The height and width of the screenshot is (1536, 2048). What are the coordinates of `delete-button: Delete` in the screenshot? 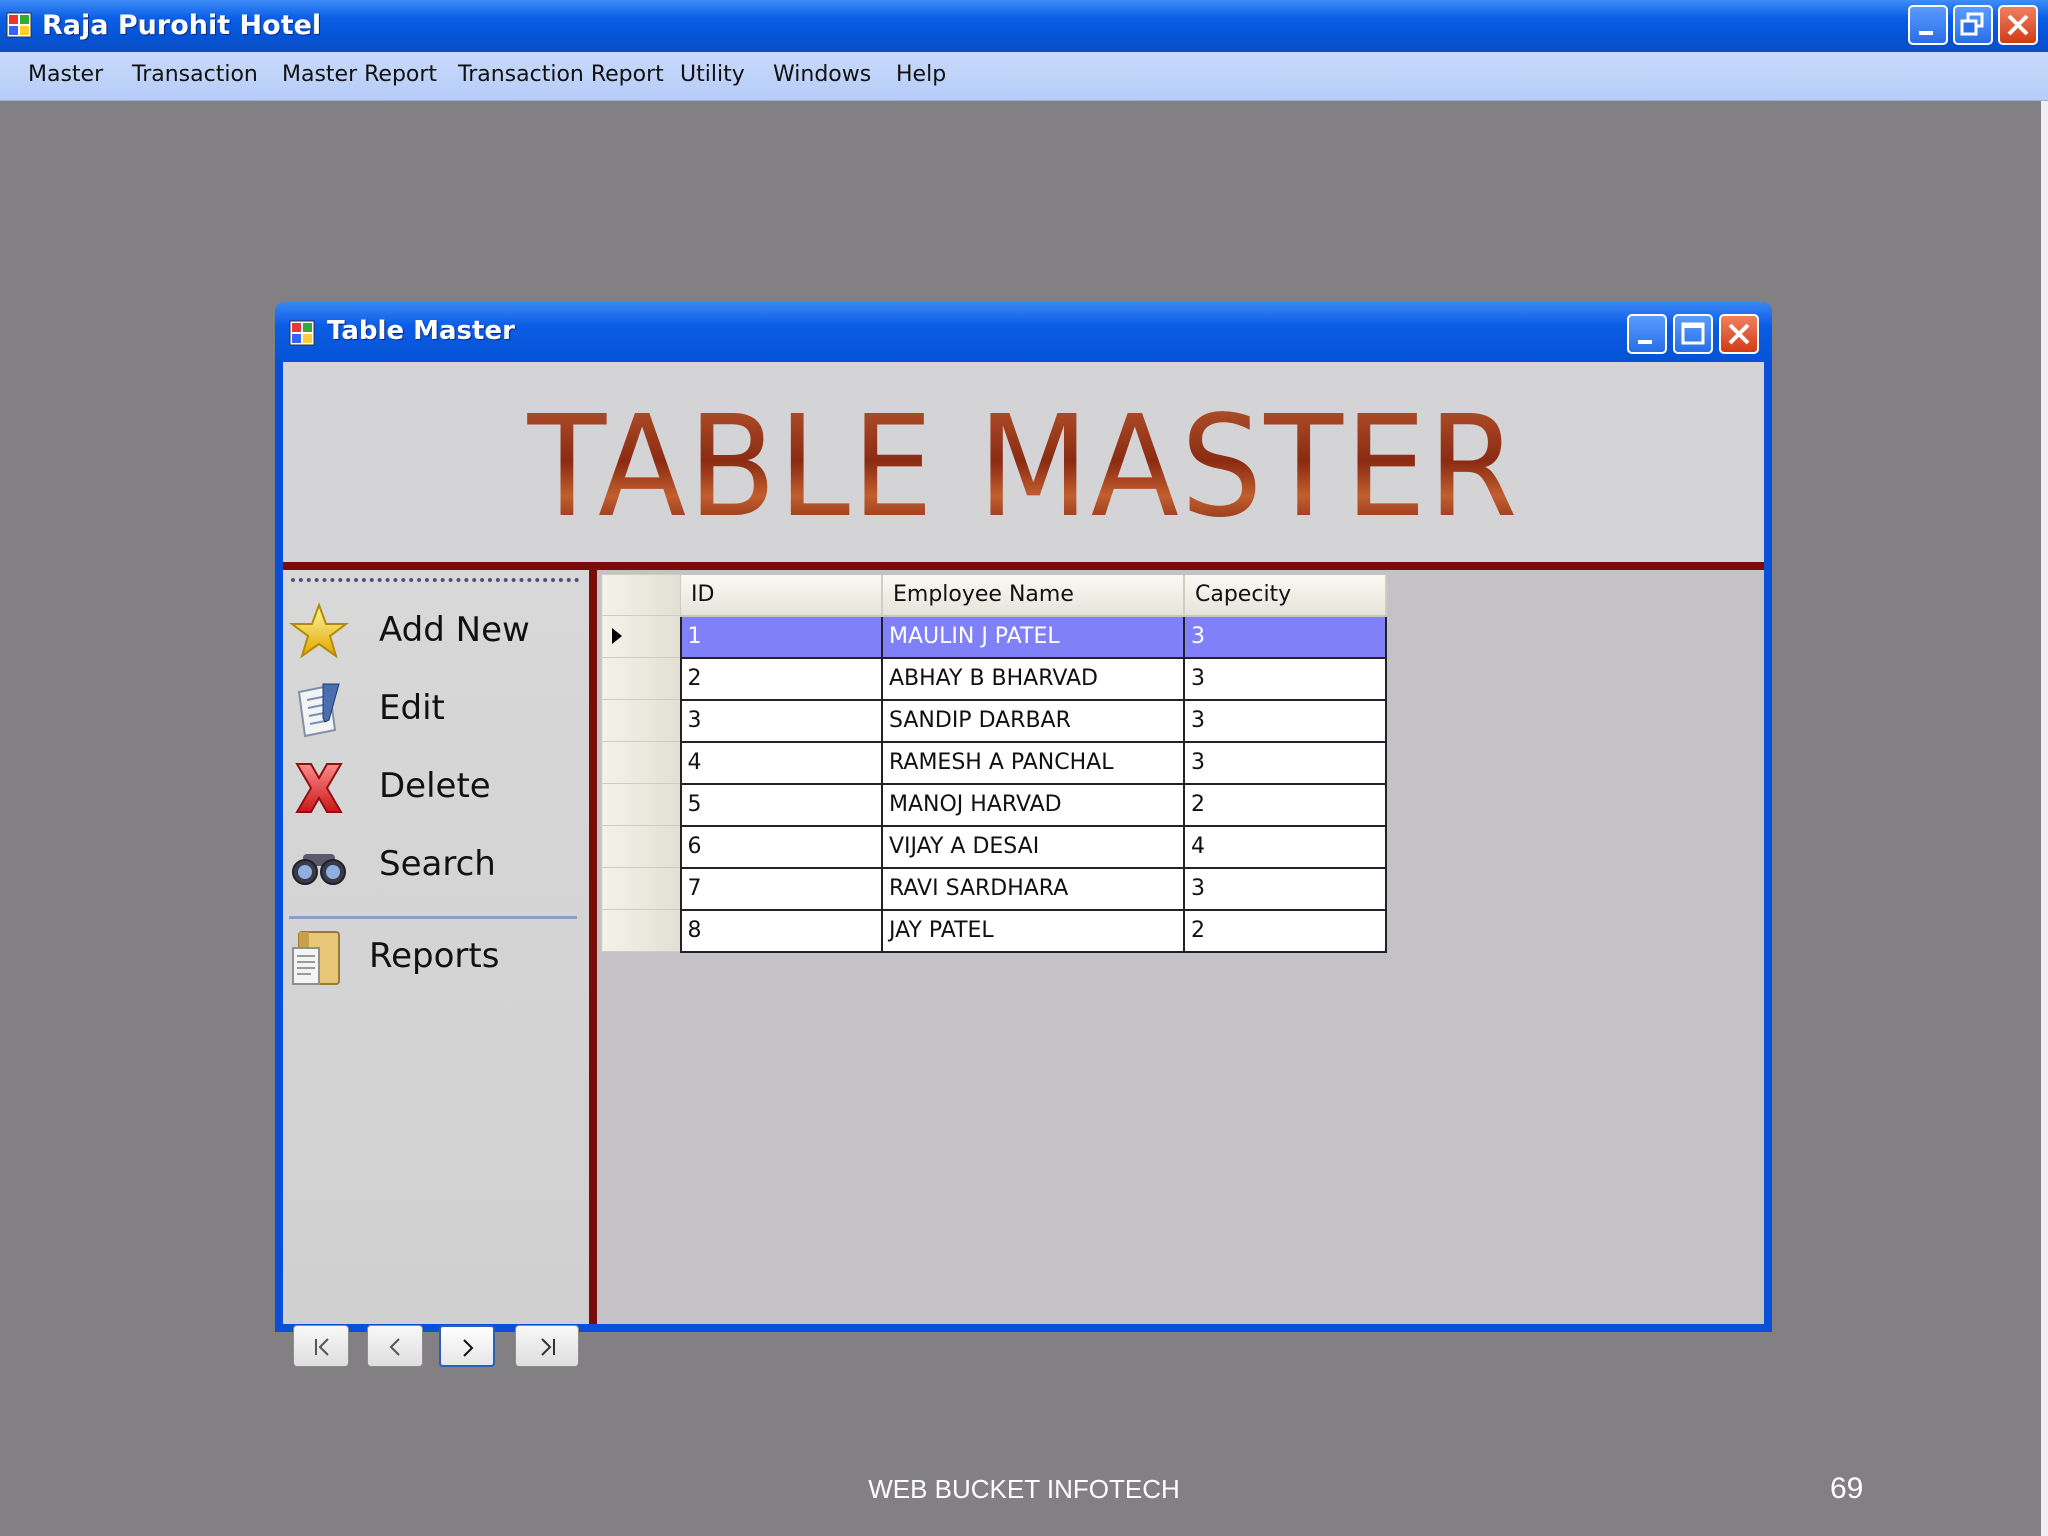 It's located at (433, 786).